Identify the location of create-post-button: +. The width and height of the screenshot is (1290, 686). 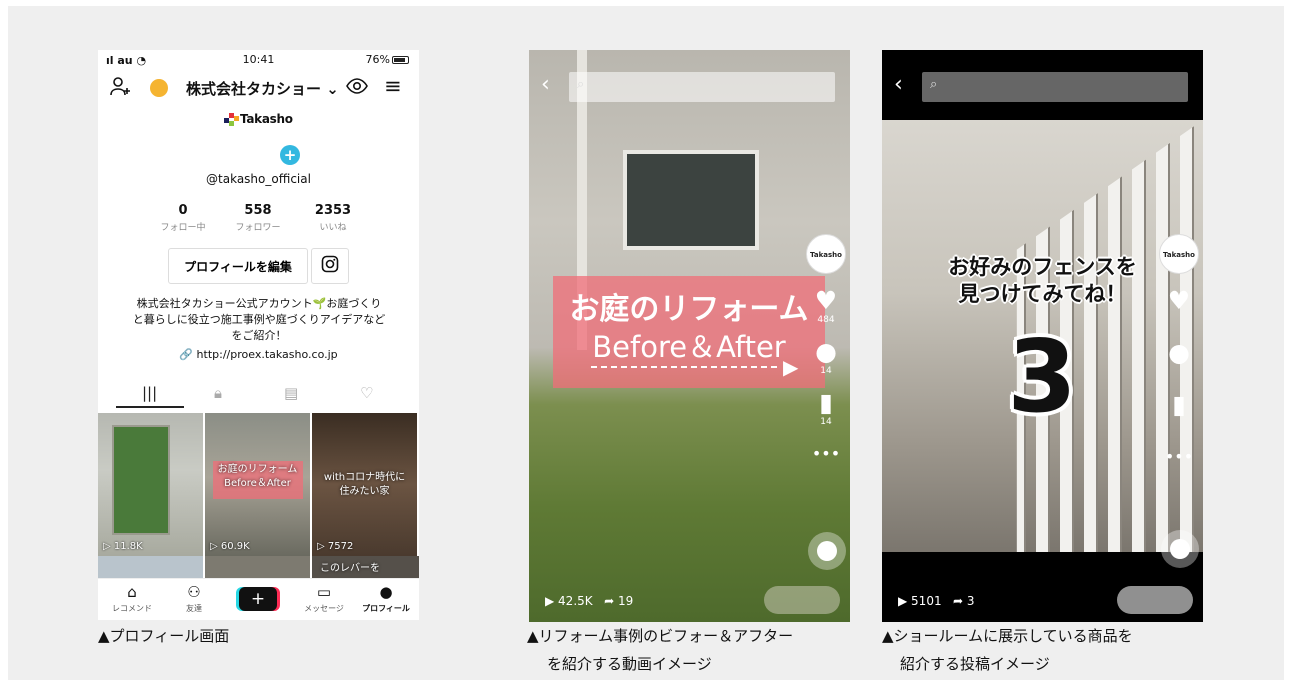
(258, 599).